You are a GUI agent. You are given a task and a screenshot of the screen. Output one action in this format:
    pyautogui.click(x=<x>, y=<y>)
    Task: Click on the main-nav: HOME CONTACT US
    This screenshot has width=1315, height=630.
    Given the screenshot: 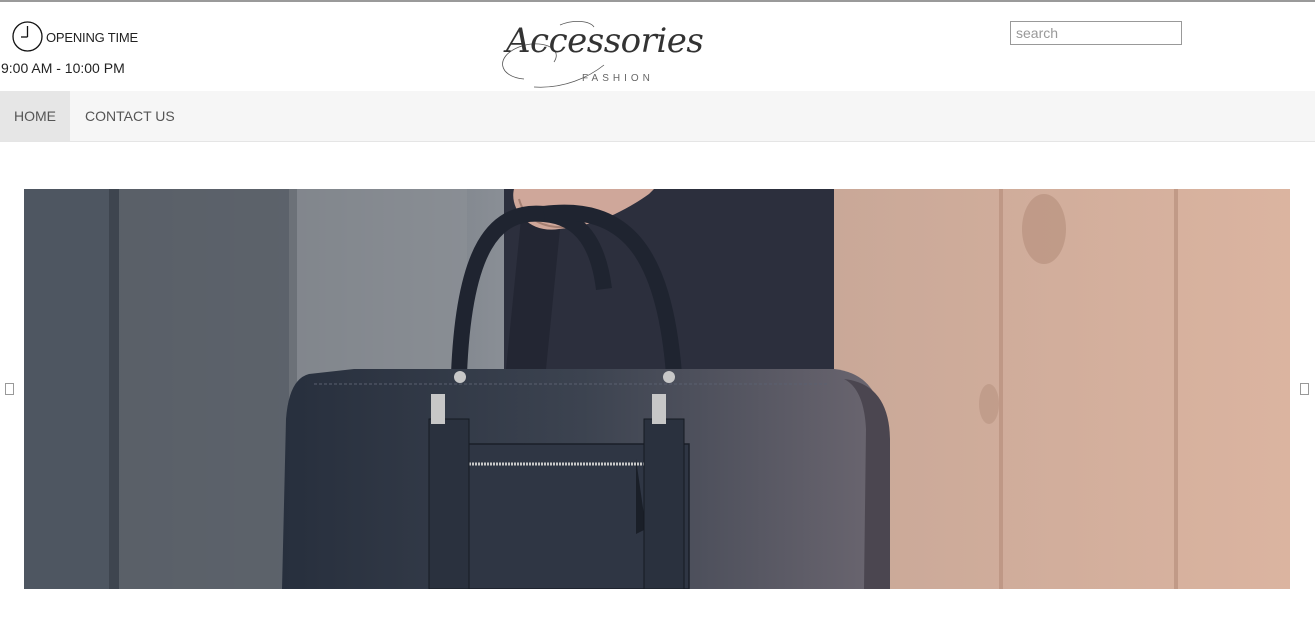 What is the action you would take?
    pyautogui.click(x=657, y=116)
    